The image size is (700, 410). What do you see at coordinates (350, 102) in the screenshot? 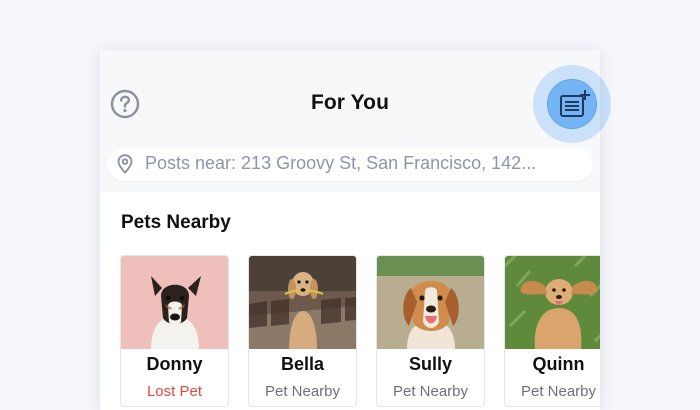
I see `page-title: For You` at bounding box center [350, 102].